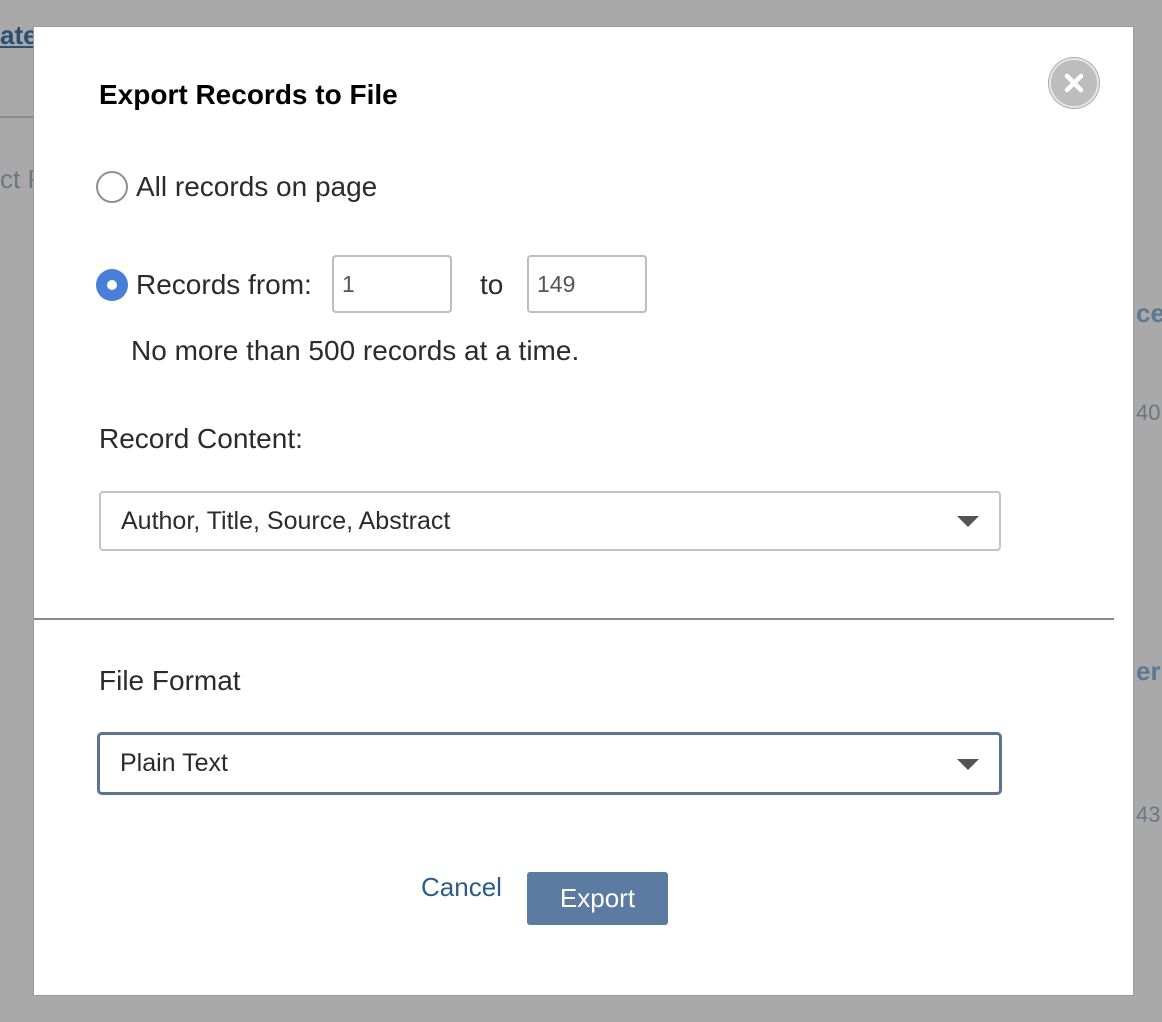 The height and width of the screenshot is (1022, 1162). I want to click on export-button: Export, so click(597, 898).